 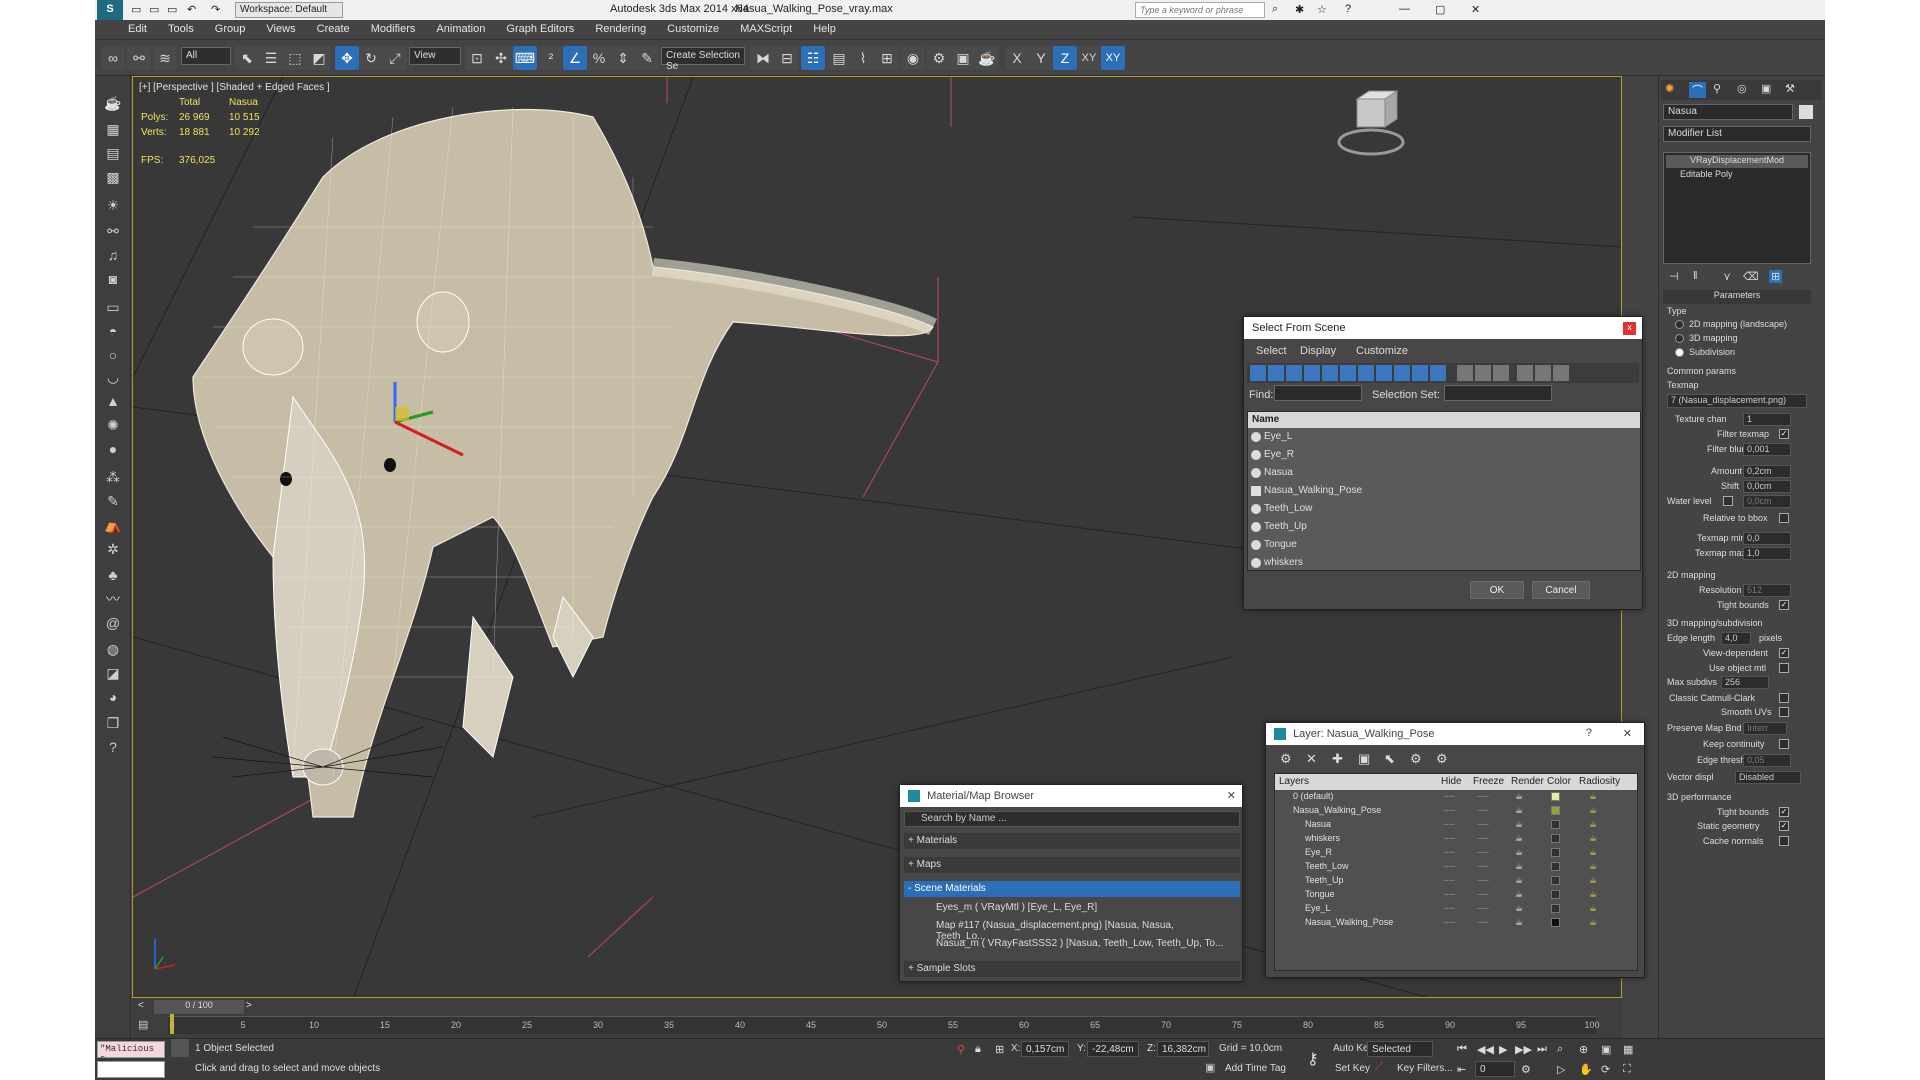 I want to click on binoculars-icon: ⌕, so click(x=1275, y=9).